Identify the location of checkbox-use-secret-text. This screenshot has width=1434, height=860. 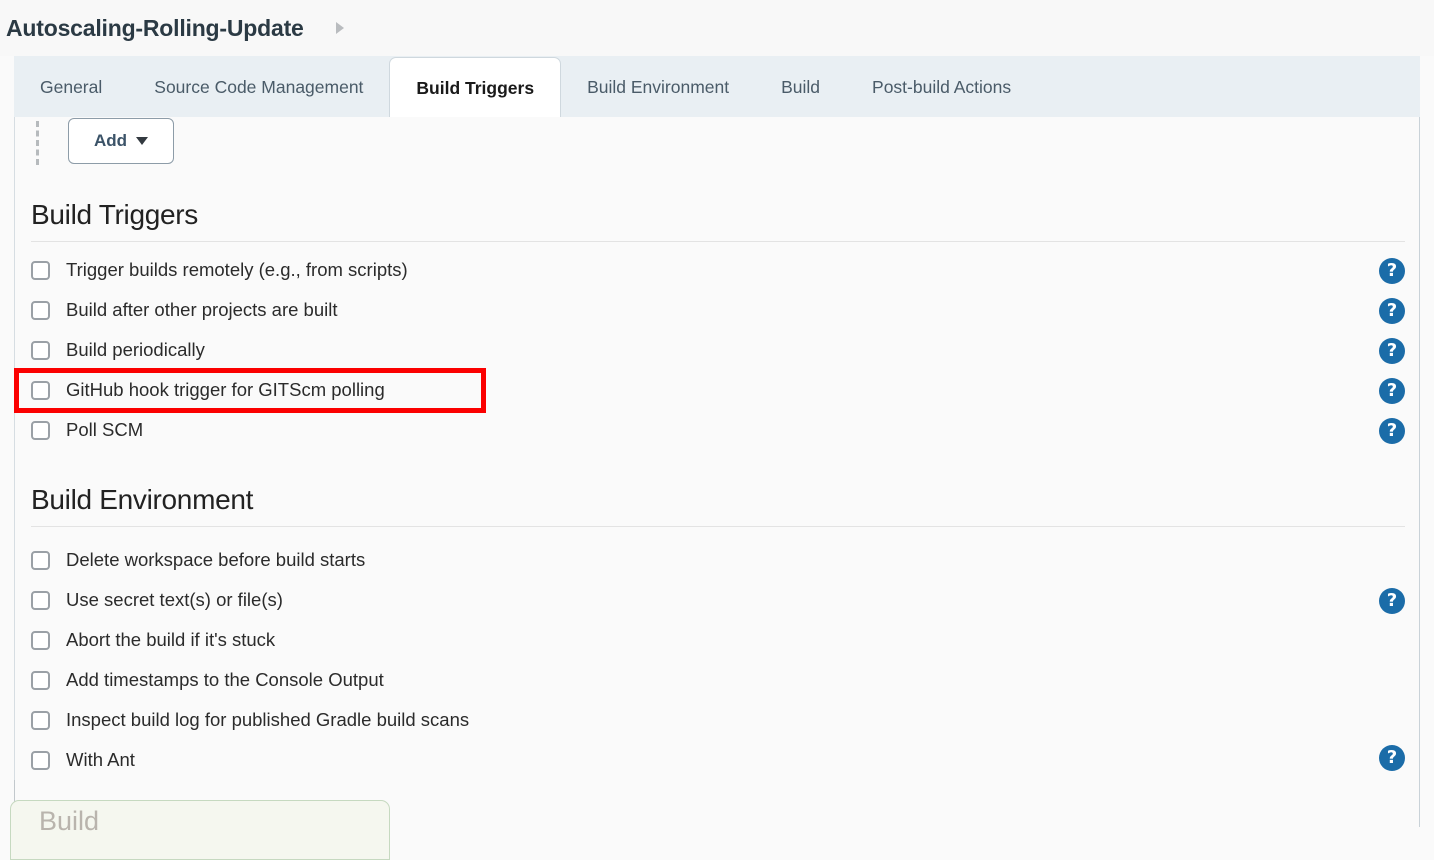
(40, 600).